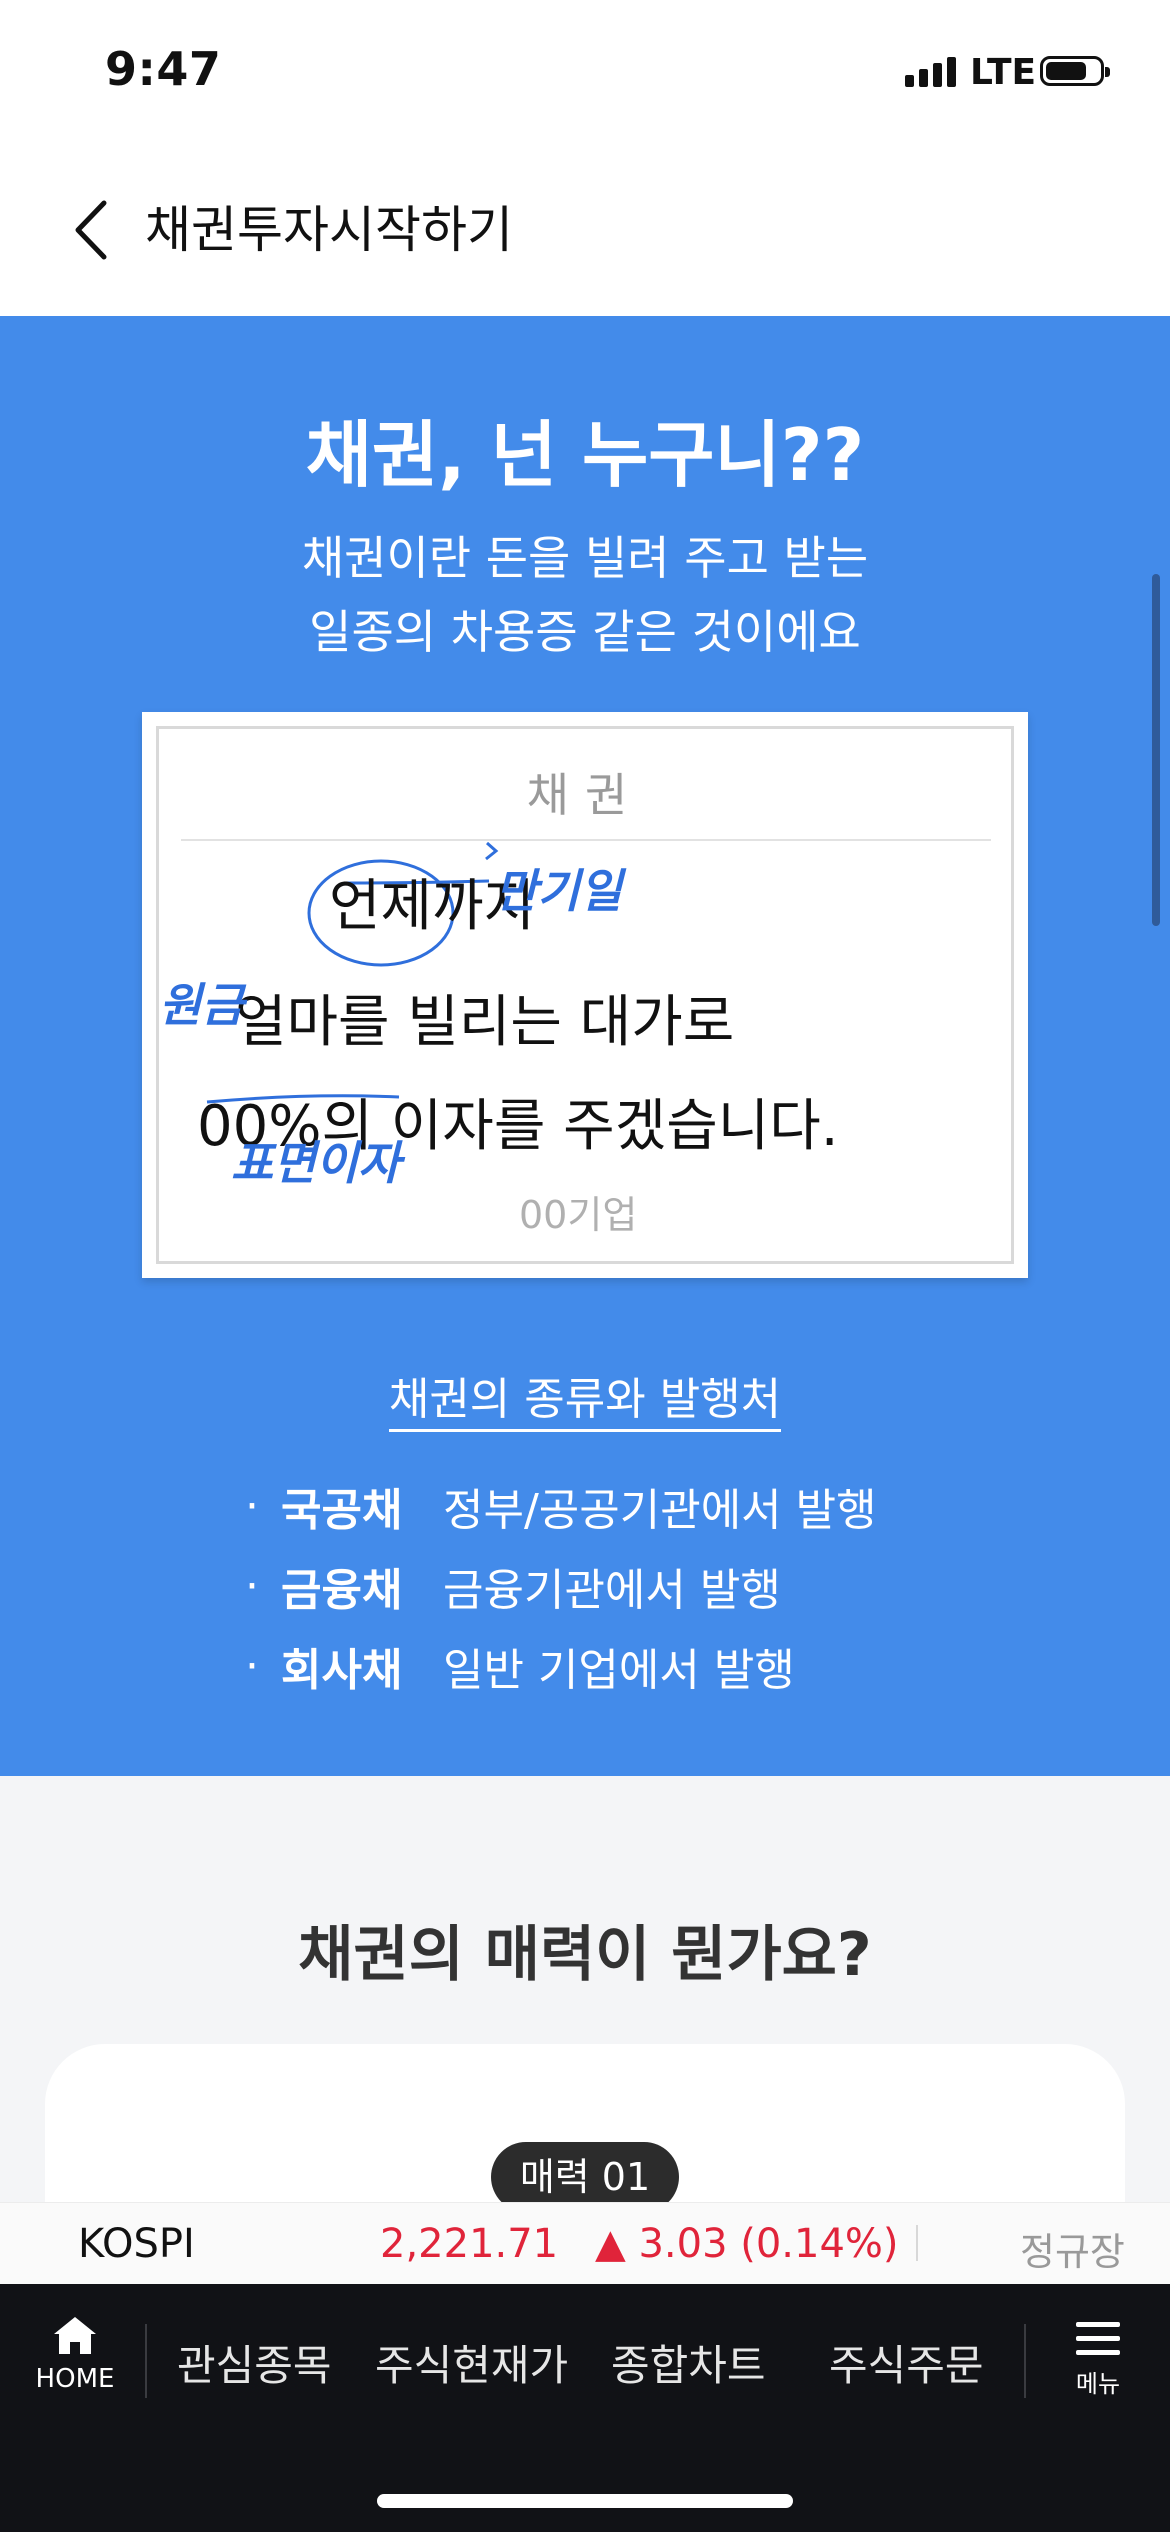 The height and width of the screenshot is (2532, 1170). Describe the element at coordinates (1098, 2338) in the screenshot. I see `hamburger-menu-icon` at that location.